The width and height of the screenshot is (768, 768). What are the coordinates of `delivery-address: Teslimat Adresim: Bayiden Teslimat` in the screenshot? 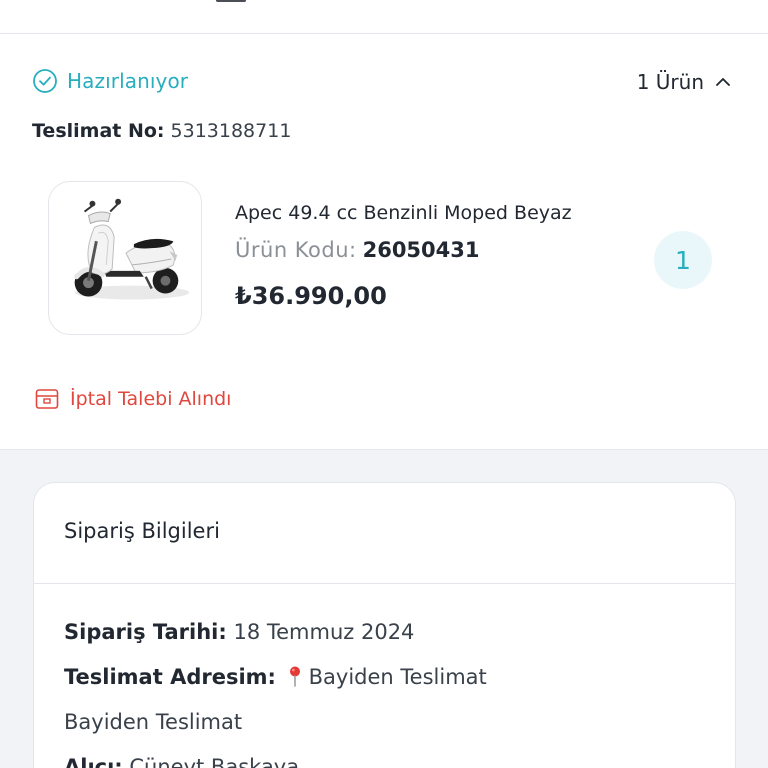 It's located at (275, 677).